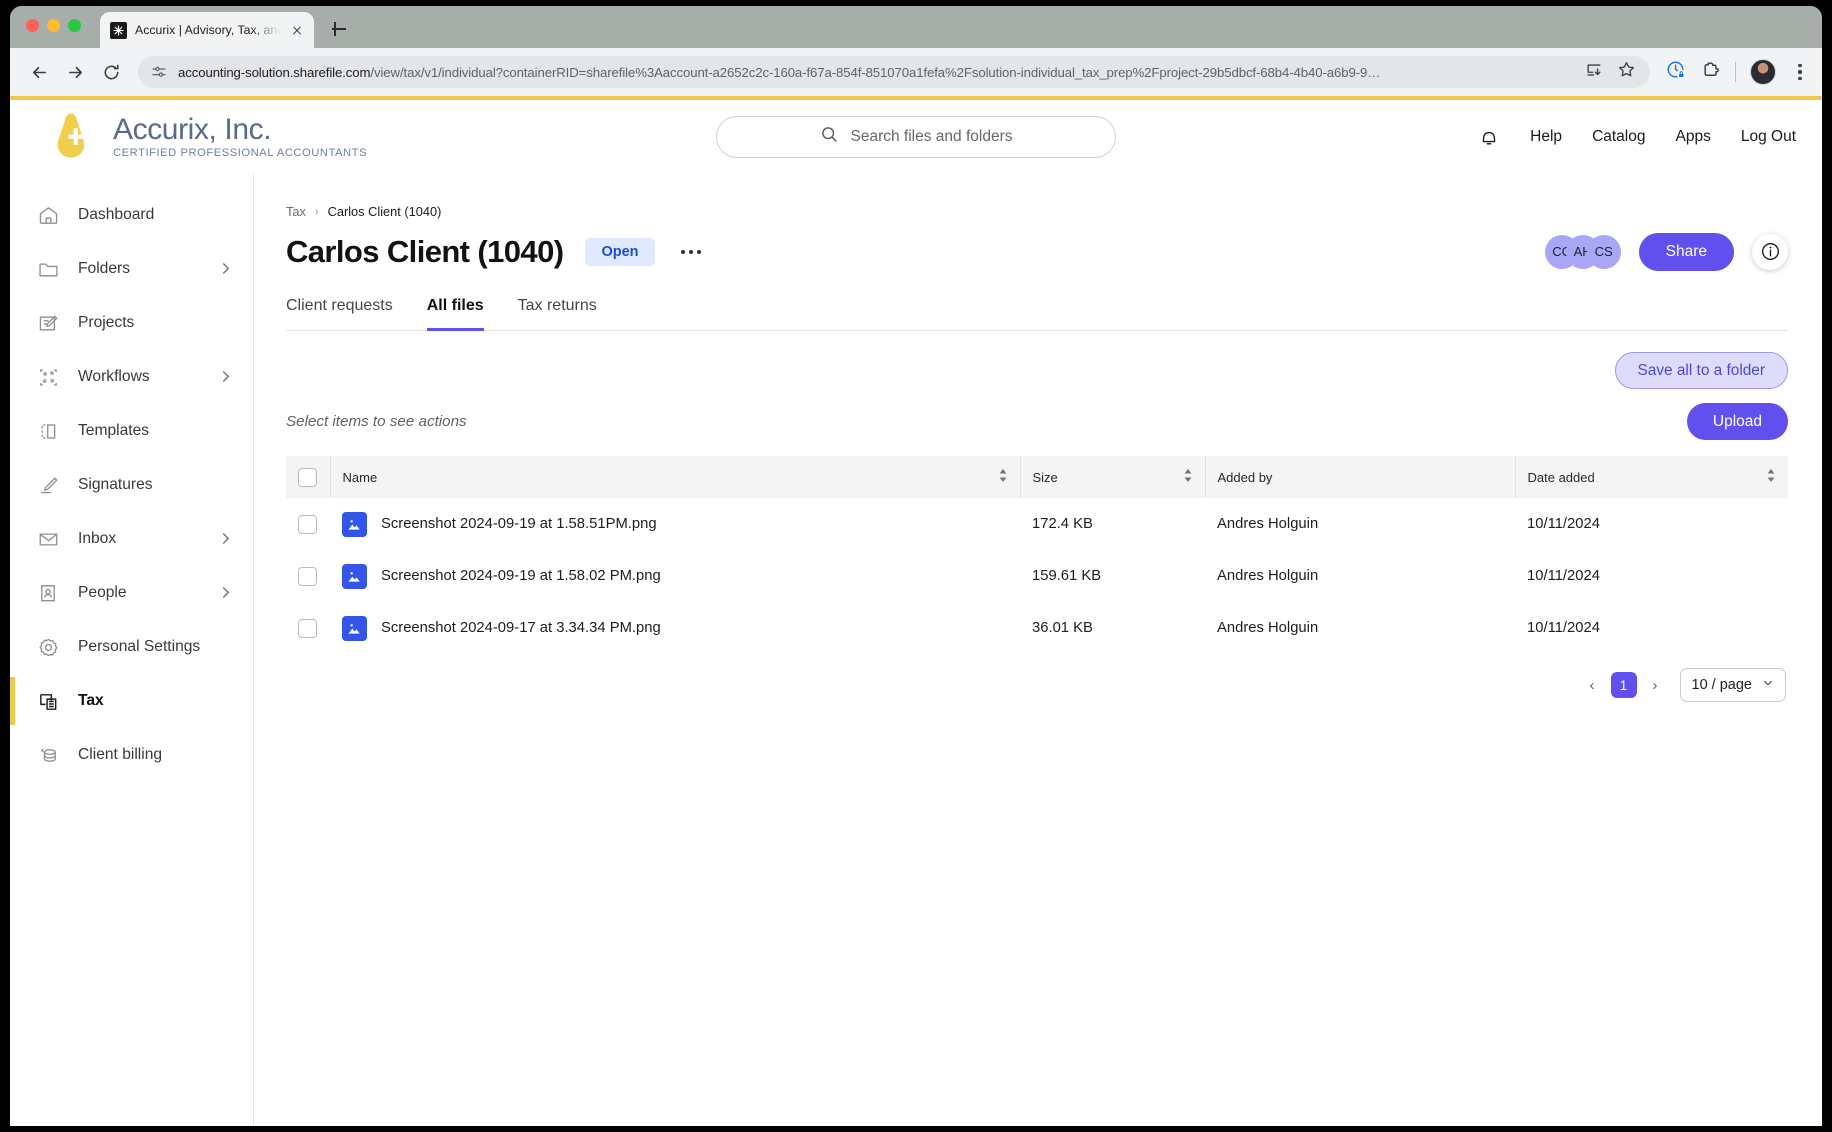  I want to click on sidebar-item-signatures: Signatures, so click(131, 485).